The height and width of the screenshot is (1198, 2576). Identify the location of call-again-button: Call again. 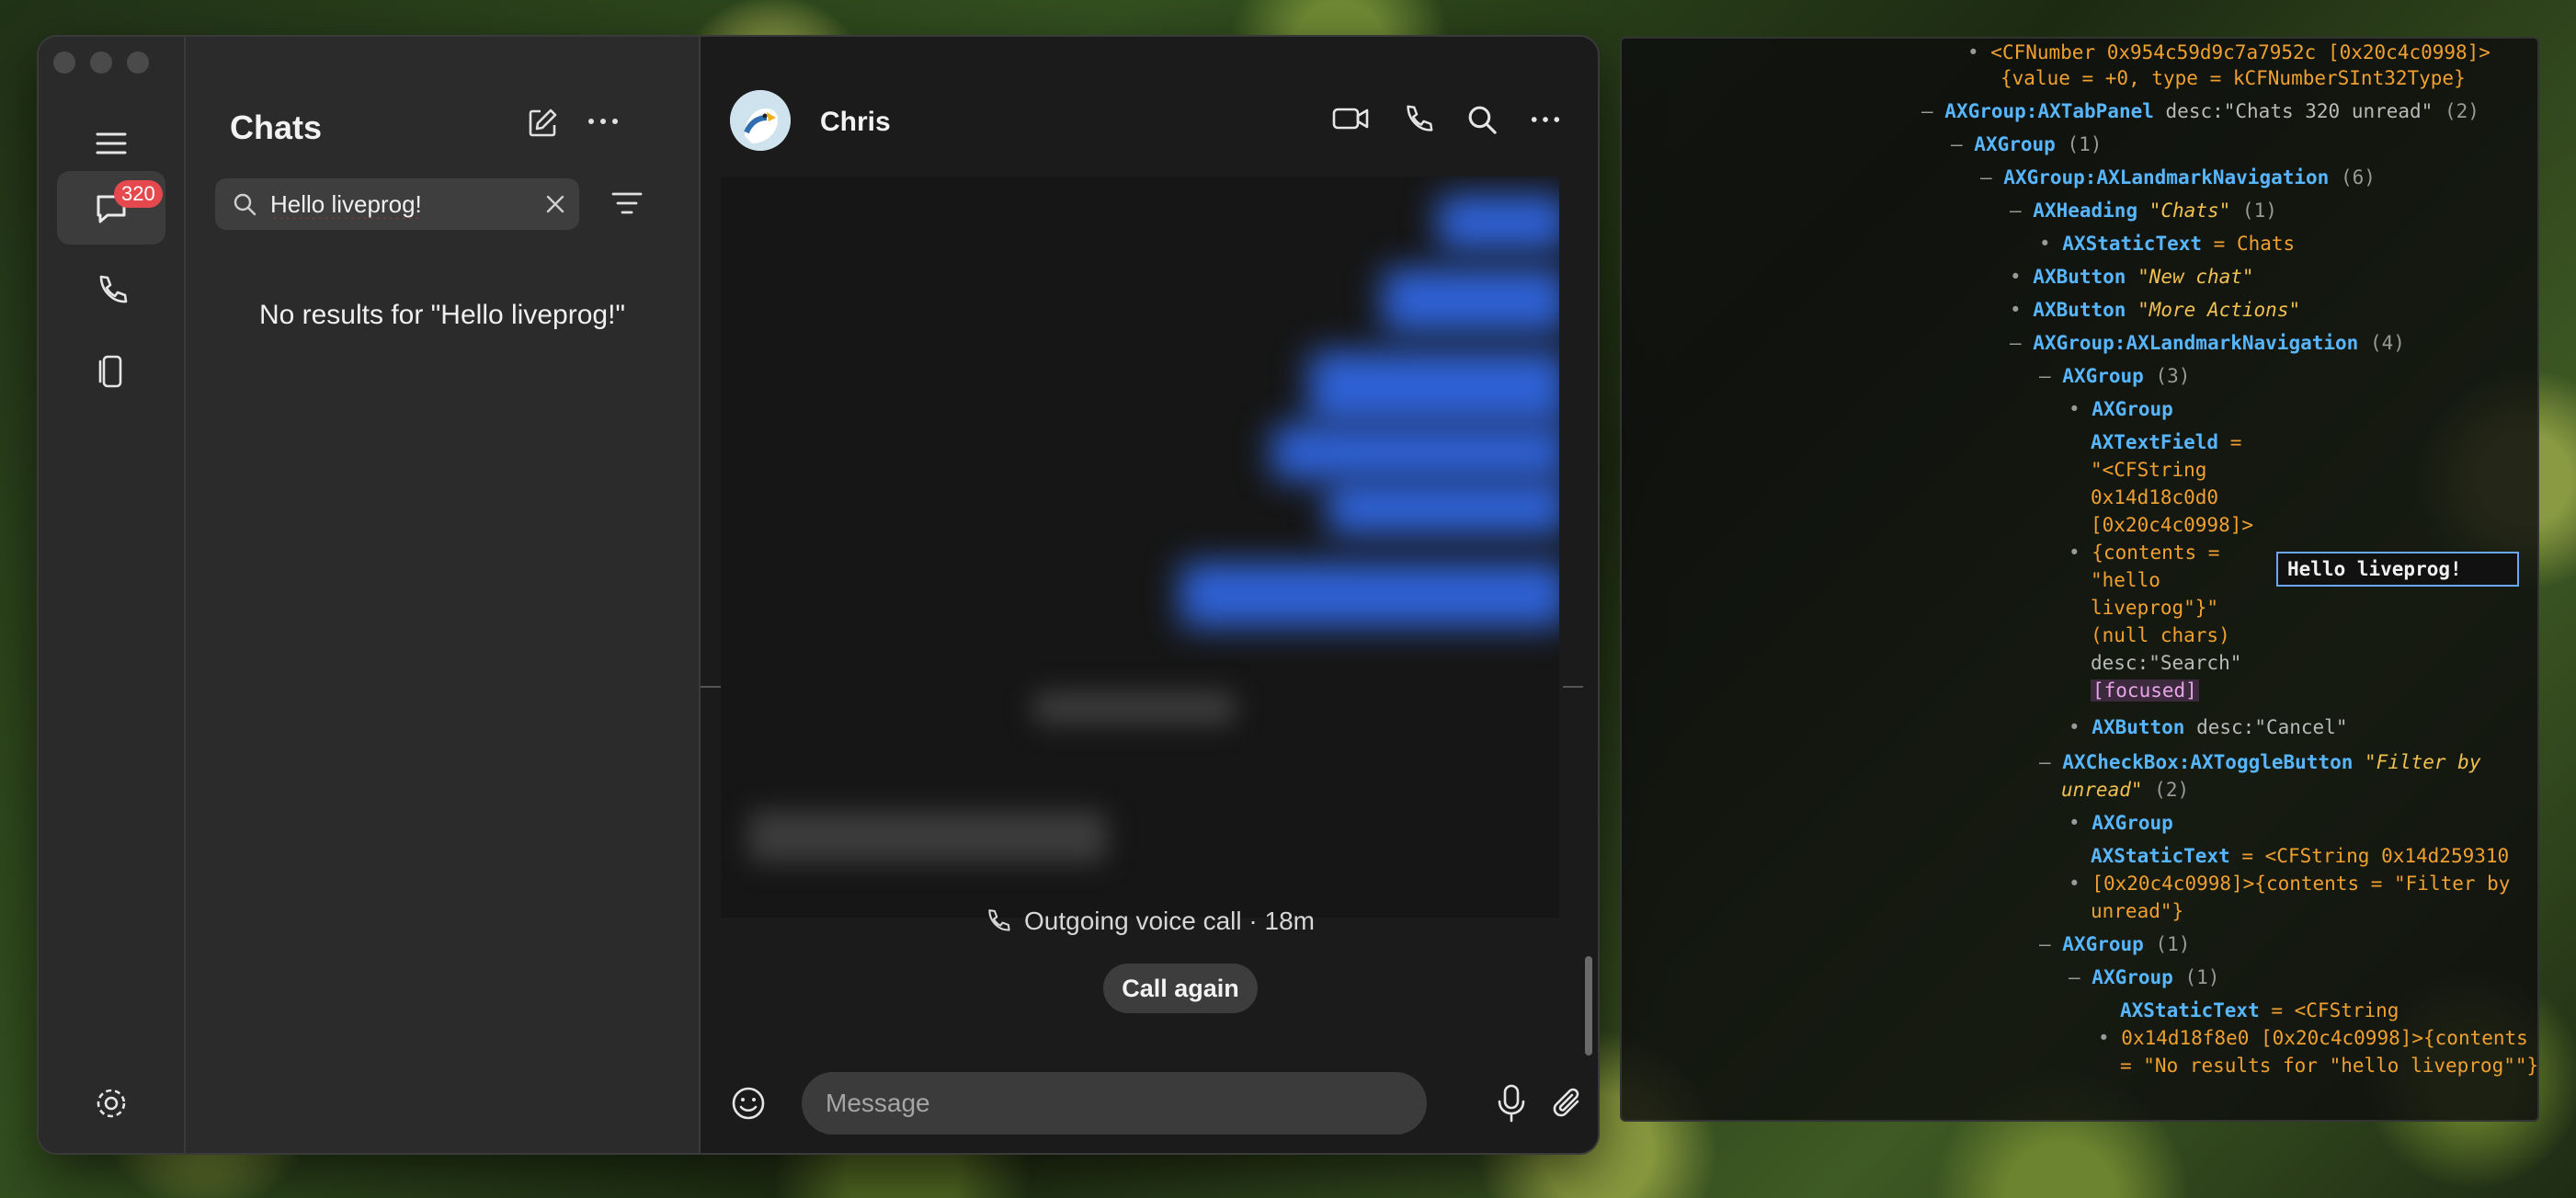
(1180, 988).